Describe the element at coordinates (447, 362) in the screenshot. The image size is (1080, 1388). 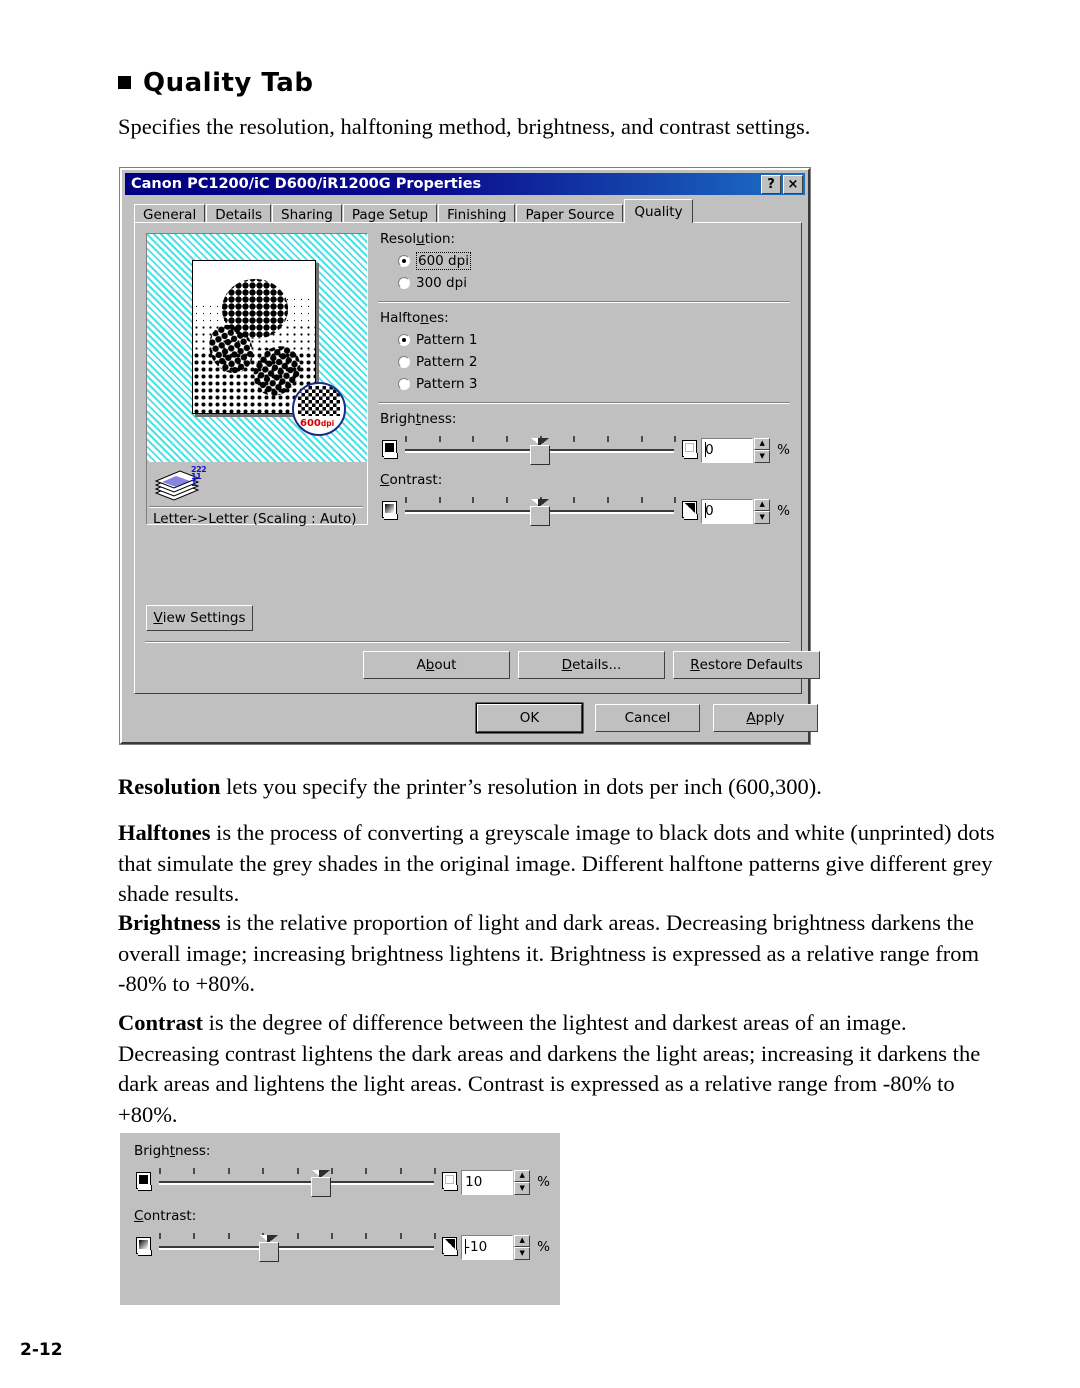
I see `radio-pattern-2-label: Pattern 2` at that location.